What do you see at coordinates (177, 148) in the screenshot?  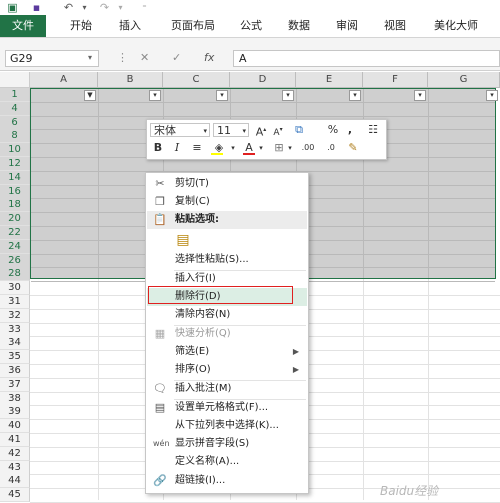 I see `italic-icon: I` at bounding box center [177, 148].